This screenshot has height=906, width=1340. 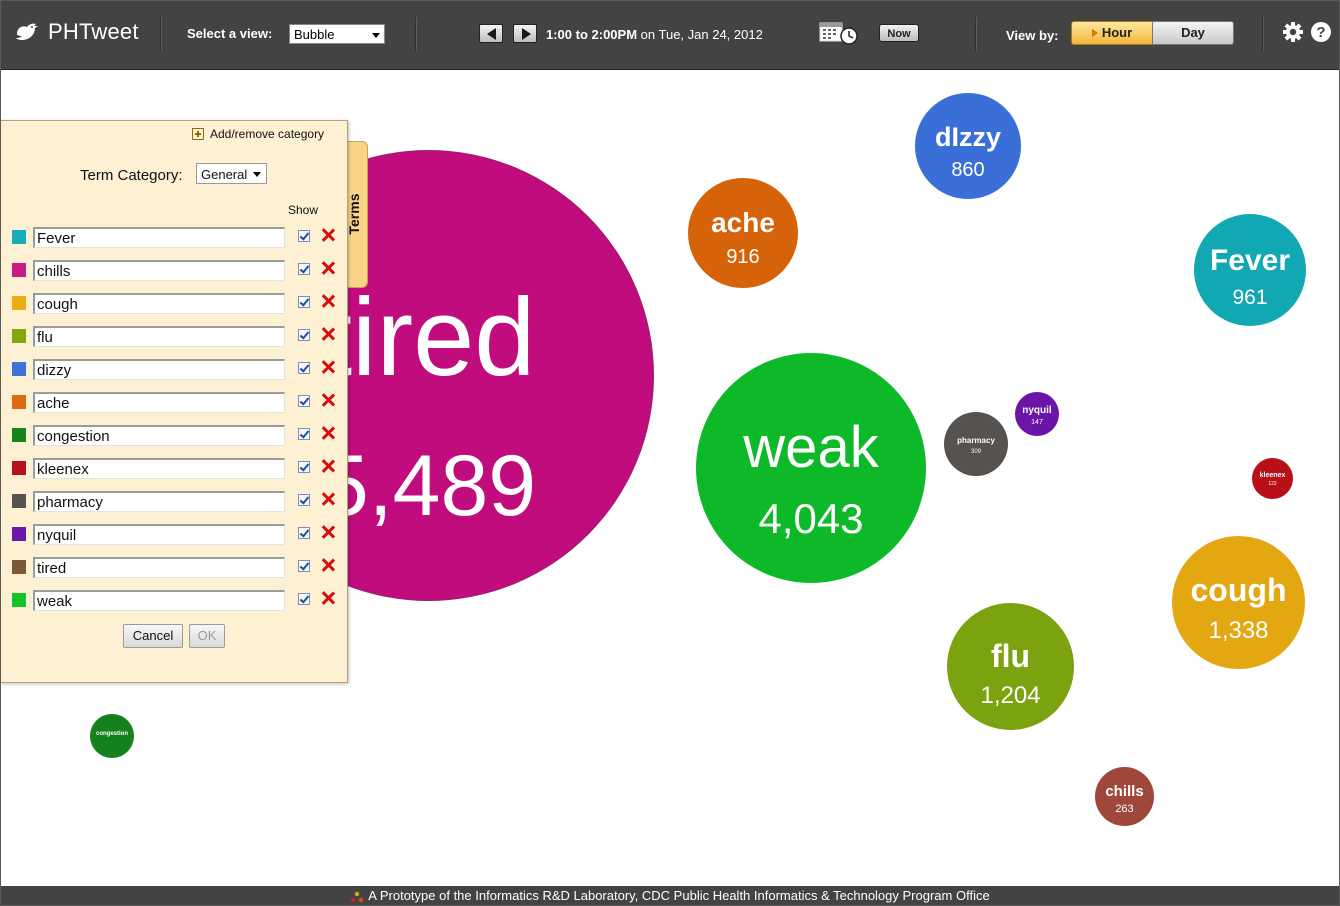 I want to click on next-hour-button, so click(x=525, y=33).